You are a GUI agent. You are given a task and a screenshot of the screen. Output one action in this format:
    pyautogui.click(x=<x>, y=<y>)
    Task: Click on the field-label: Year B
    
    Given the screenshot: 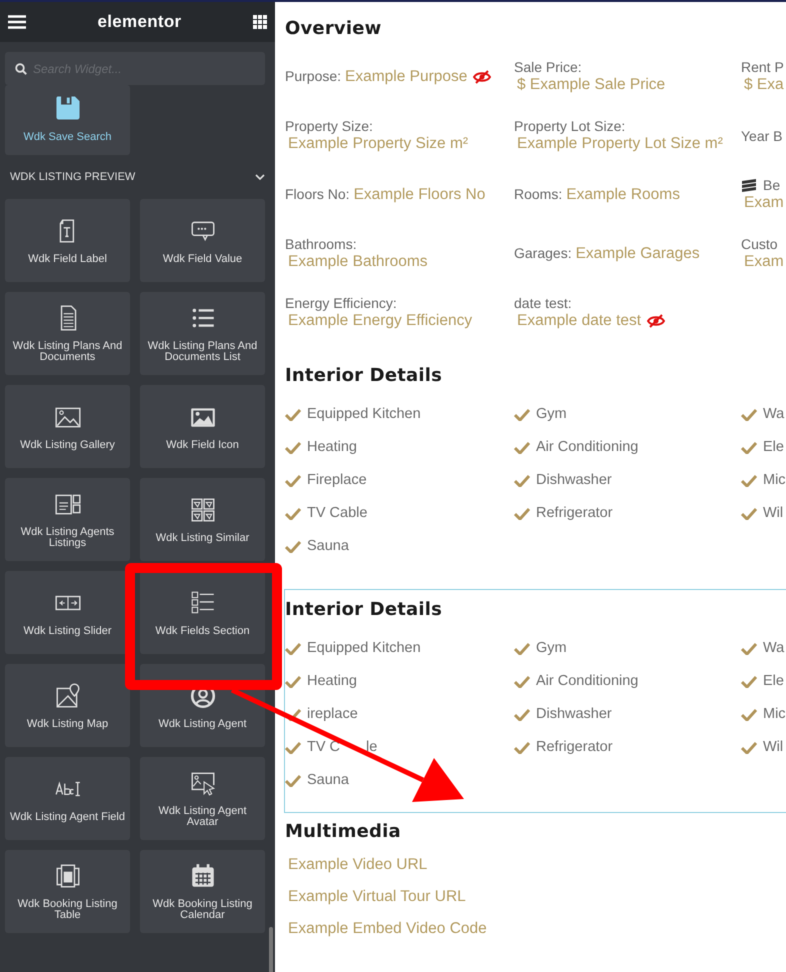 What is the action you would take?
    pyautogui.click(x=762, y=136)
    